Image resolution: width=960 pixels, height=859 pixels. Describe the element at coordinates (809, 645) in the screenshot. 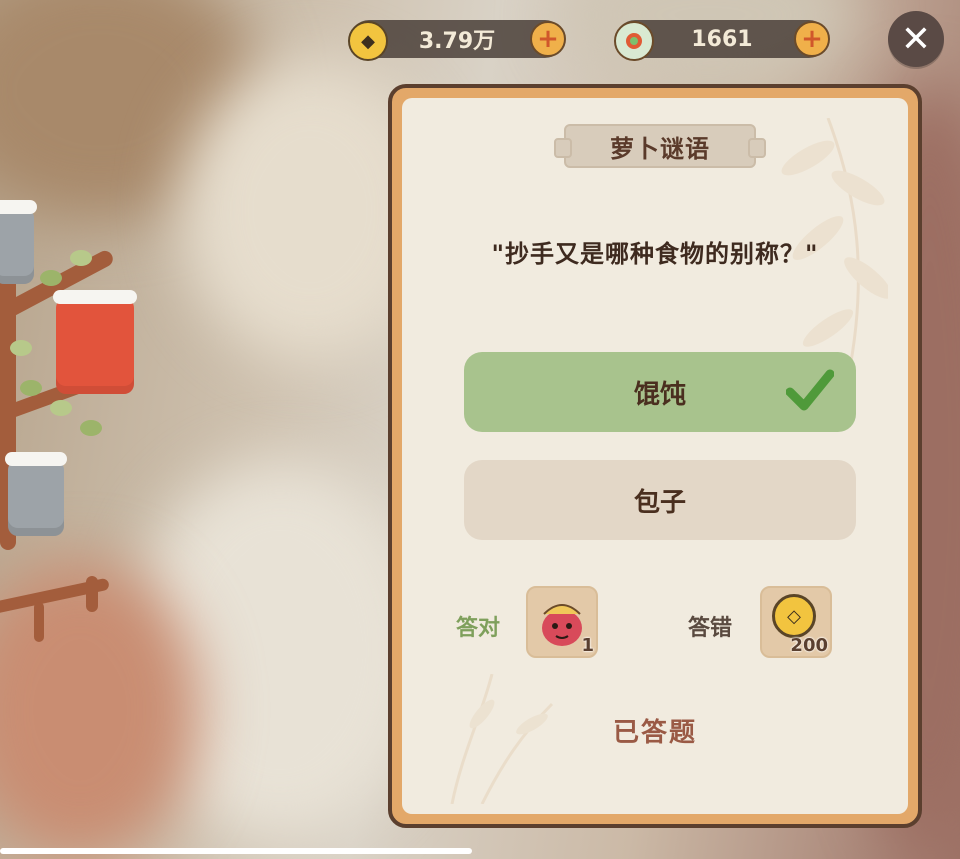

I see `wrong-reward-count: 200` at that location.